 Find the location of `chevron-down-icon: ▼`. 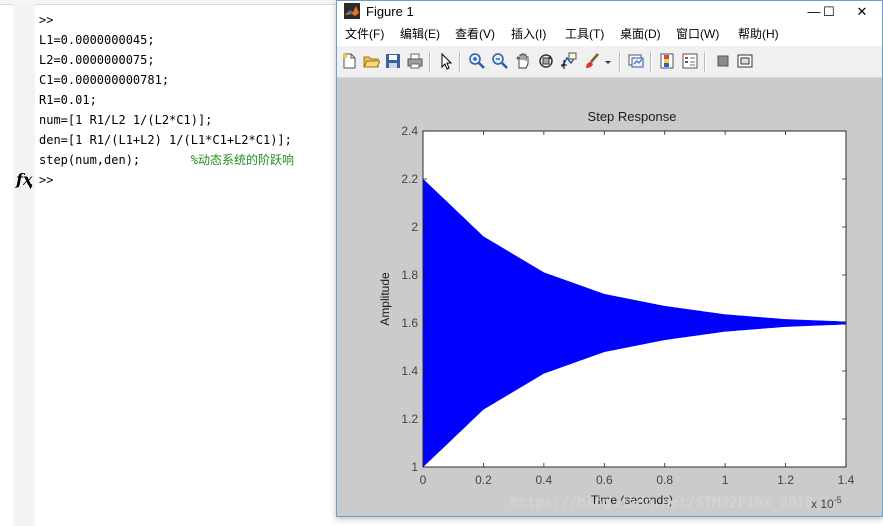

chevron-down-icon: ▼ is located at coordinates (30, 187).